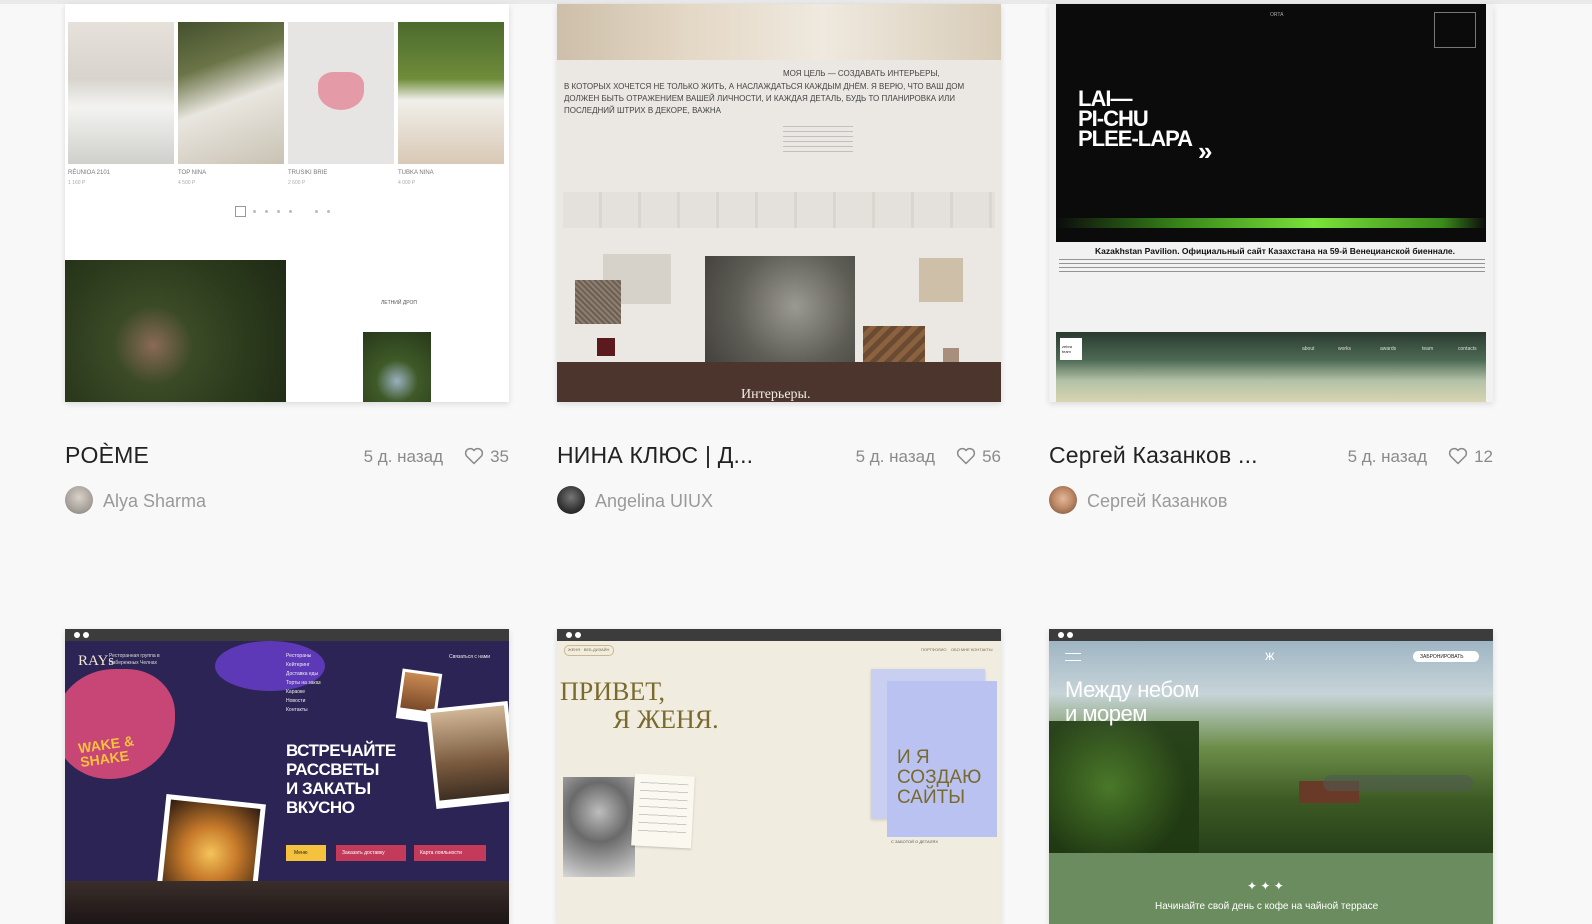 This screenshot has height=924, width=1592. Describe the element at coordinates (779, 210) in the screenshot. I see `thumbnail-strip` at that location.